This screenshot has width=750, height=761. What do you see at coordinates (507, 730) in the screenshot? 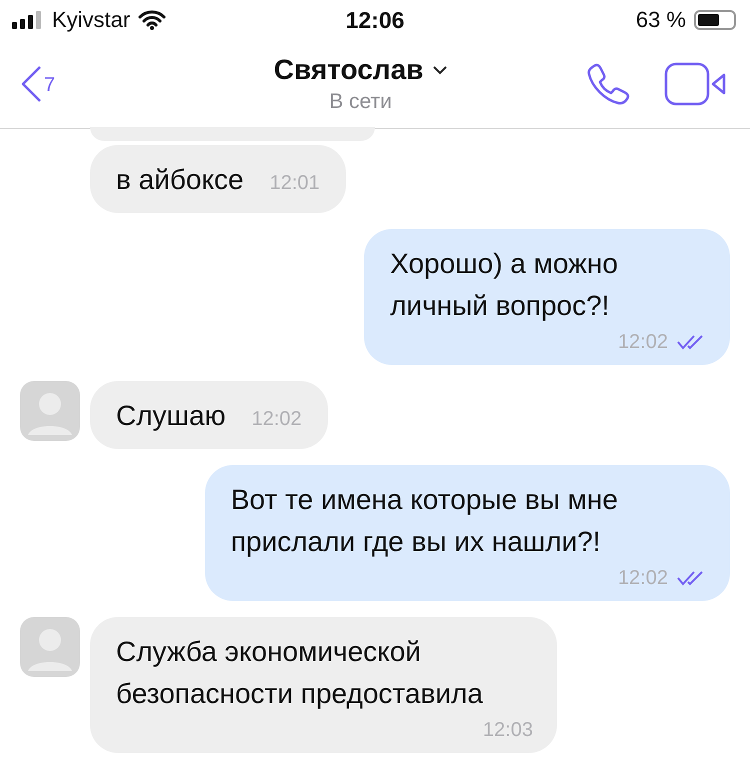
I see `message-time: 12:03` at bounding box center [507, 730].